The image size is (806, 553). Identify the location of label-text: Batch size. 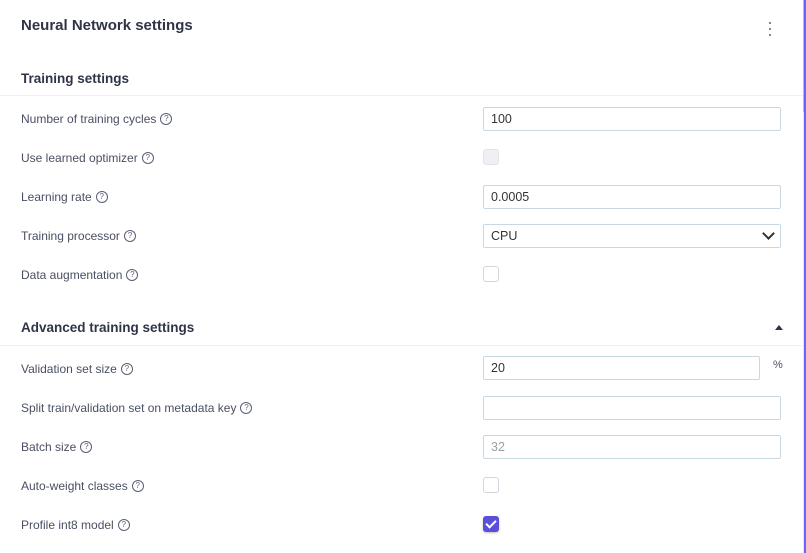
(49, 447).